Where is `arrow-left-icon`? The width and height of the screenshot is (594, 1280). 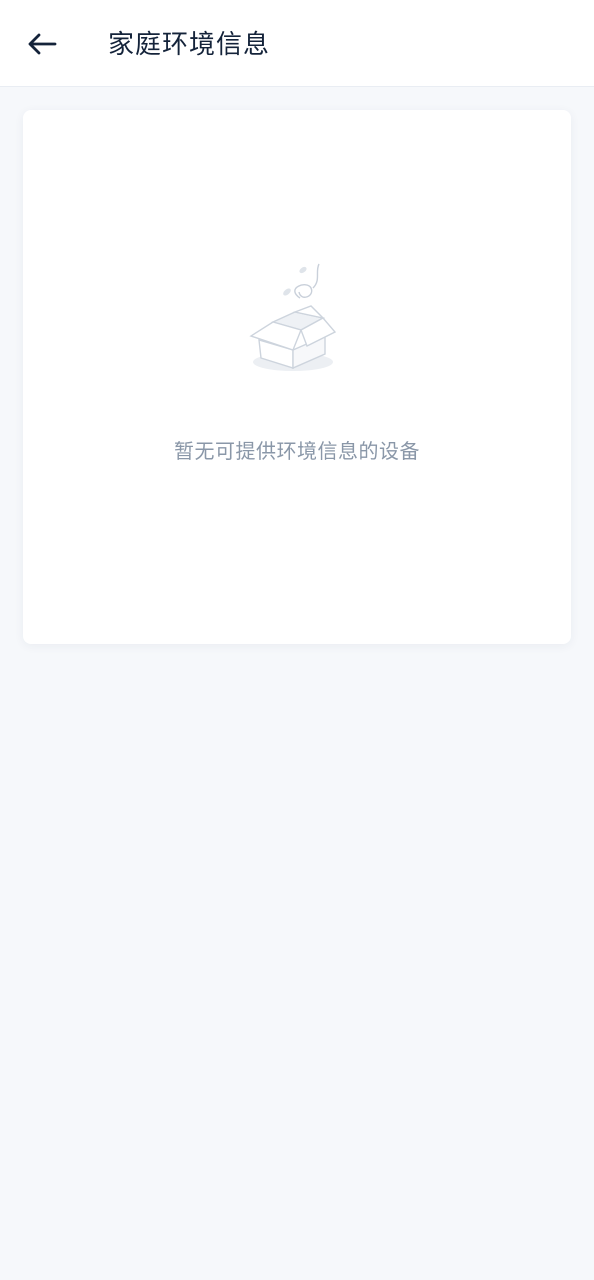
arrow-left-icon is located at coordinates (42, 44).